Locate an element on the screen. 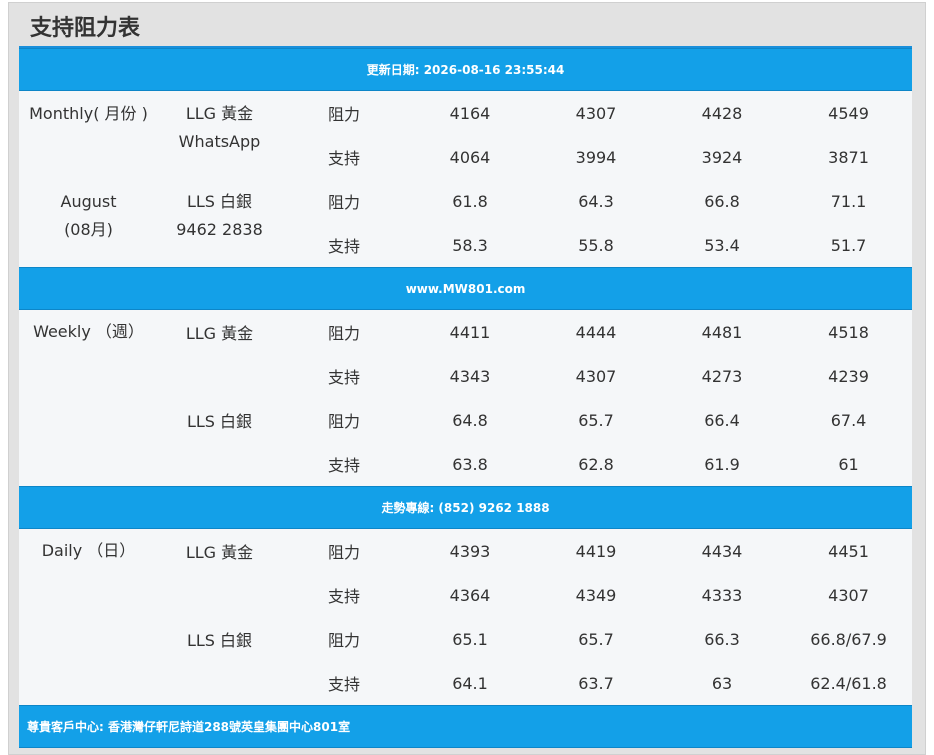 The height and width of the screenshot is (755, 934). daily-llg-label: LLG 黃金 is located at coordinates (219, 552).